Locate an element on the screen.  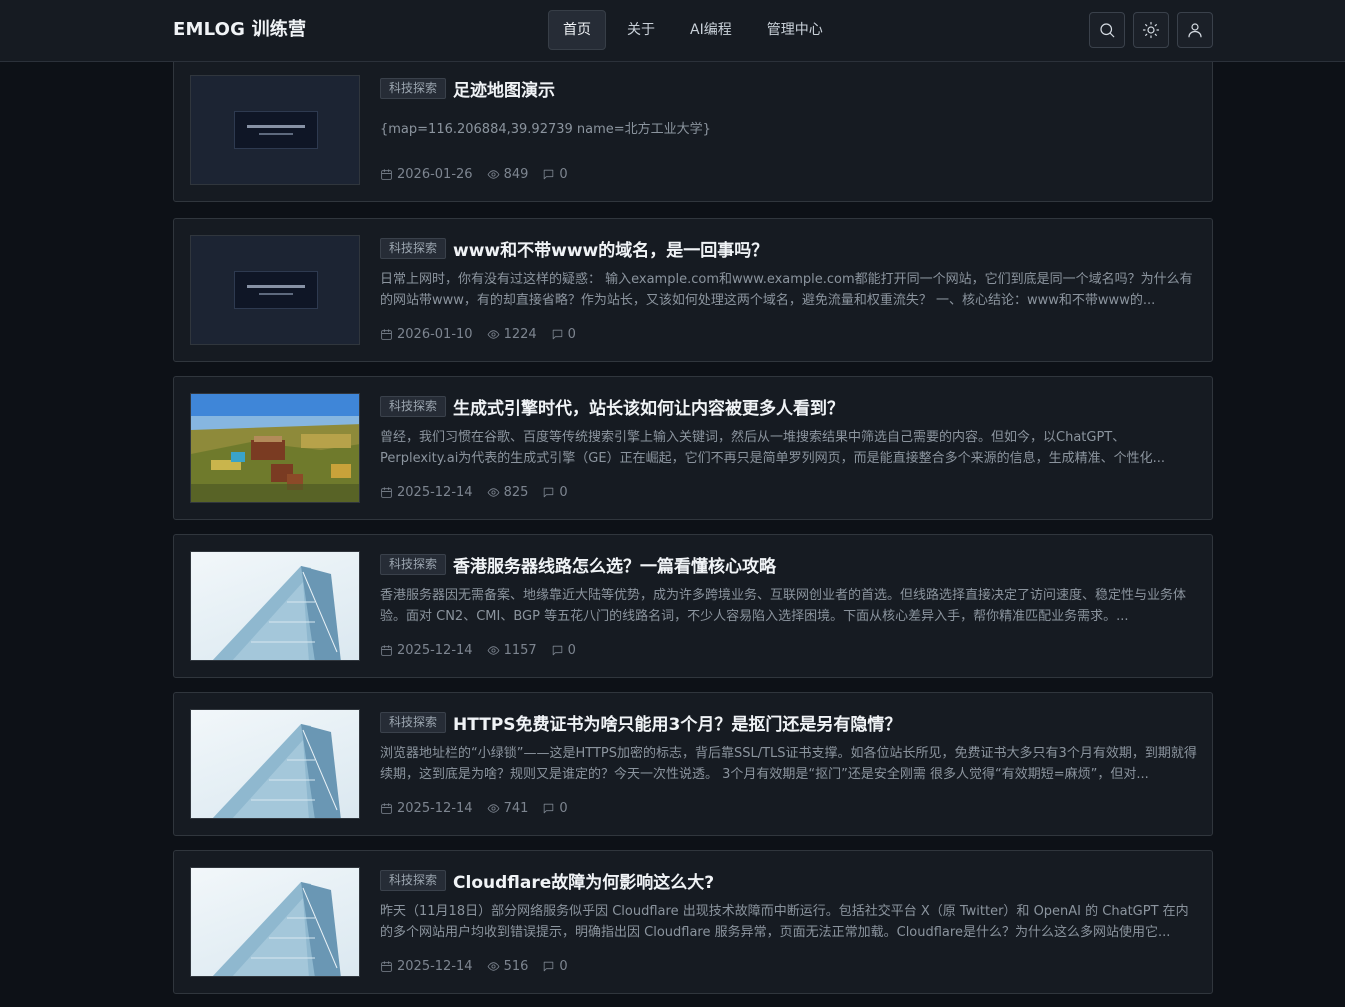
nav-item-admin: 管理中心 is located at coordinates (795, 30).